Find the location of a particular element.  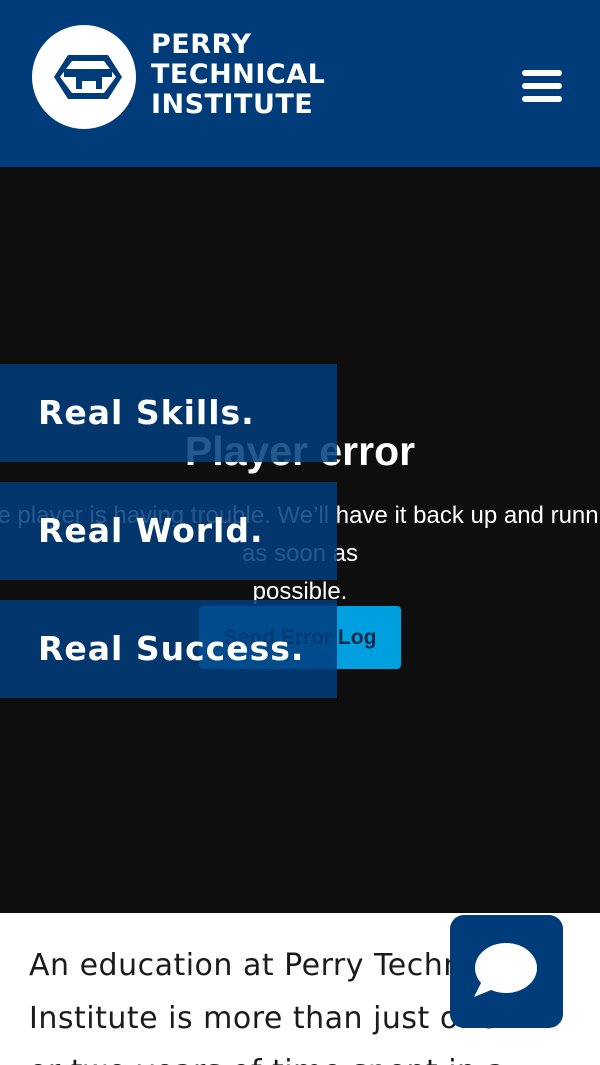

logo-emblem is located at coordinates (84, 77).